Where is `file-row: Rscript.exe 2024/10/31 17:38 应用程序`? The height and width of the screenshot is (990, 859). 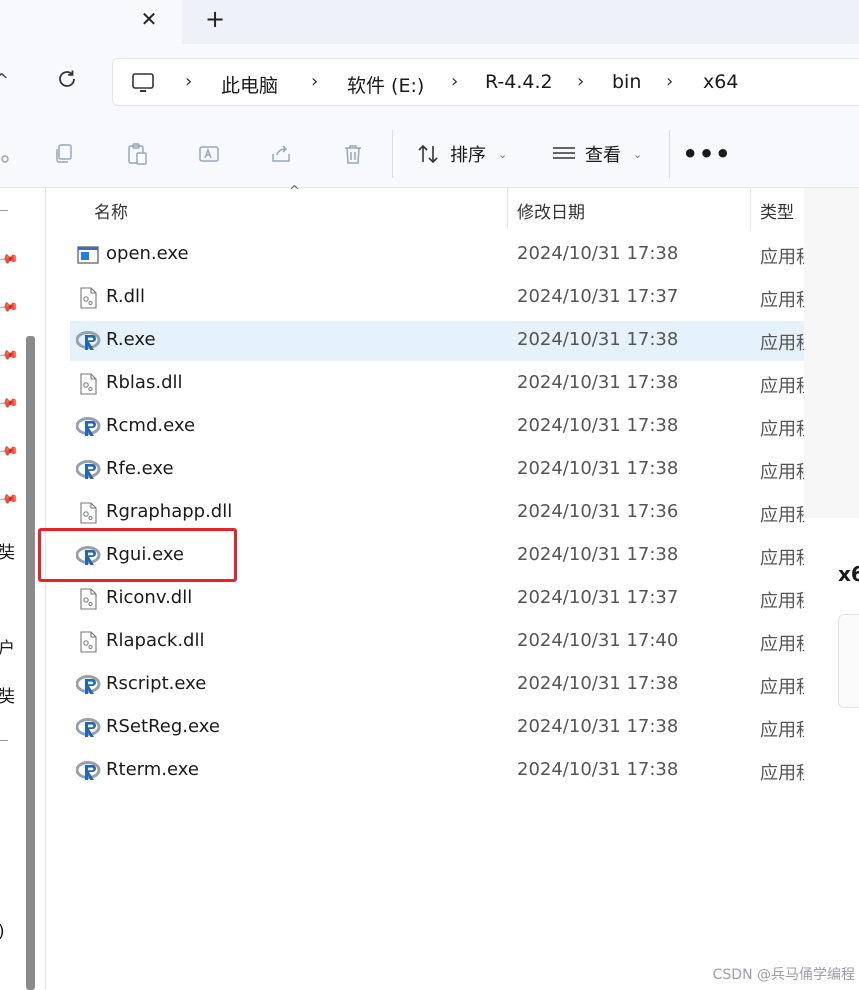
file-row: Rscript.exe 2024/10/31 17:38 应用程序 is located at coordinates (437, 685).